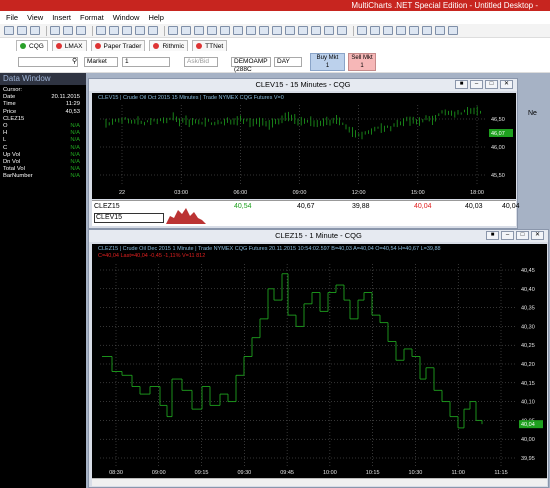 This screenshot has height=488, width=550. I want to click on print-icon, so click(55, 30).